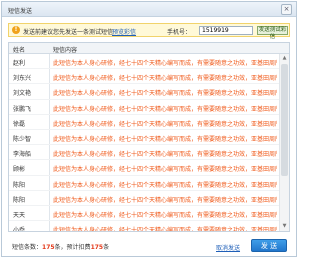  Describe the element at coordinates (16, 30) in the screenshot. I see `warning-icon: !` at that location.